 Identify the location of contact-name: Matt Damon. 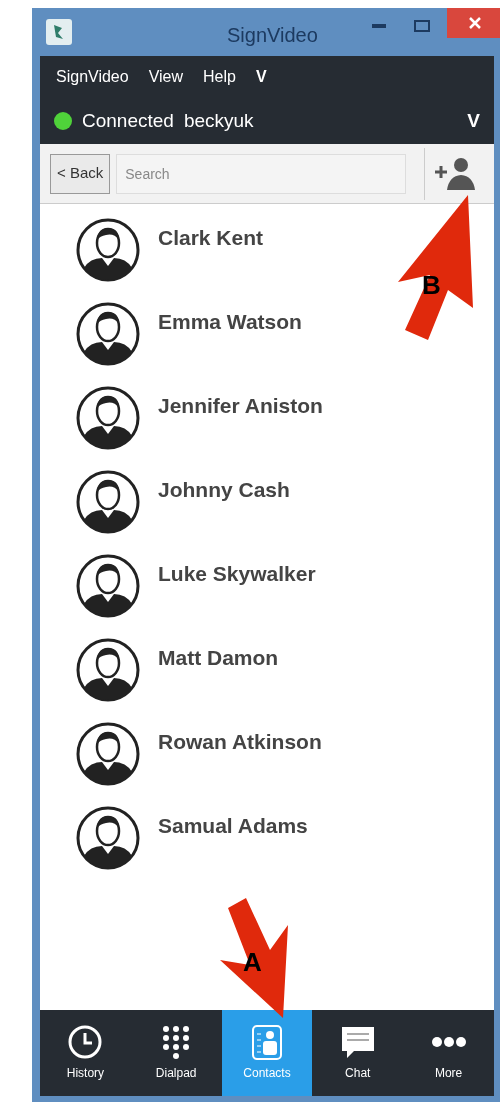
(218, 658).